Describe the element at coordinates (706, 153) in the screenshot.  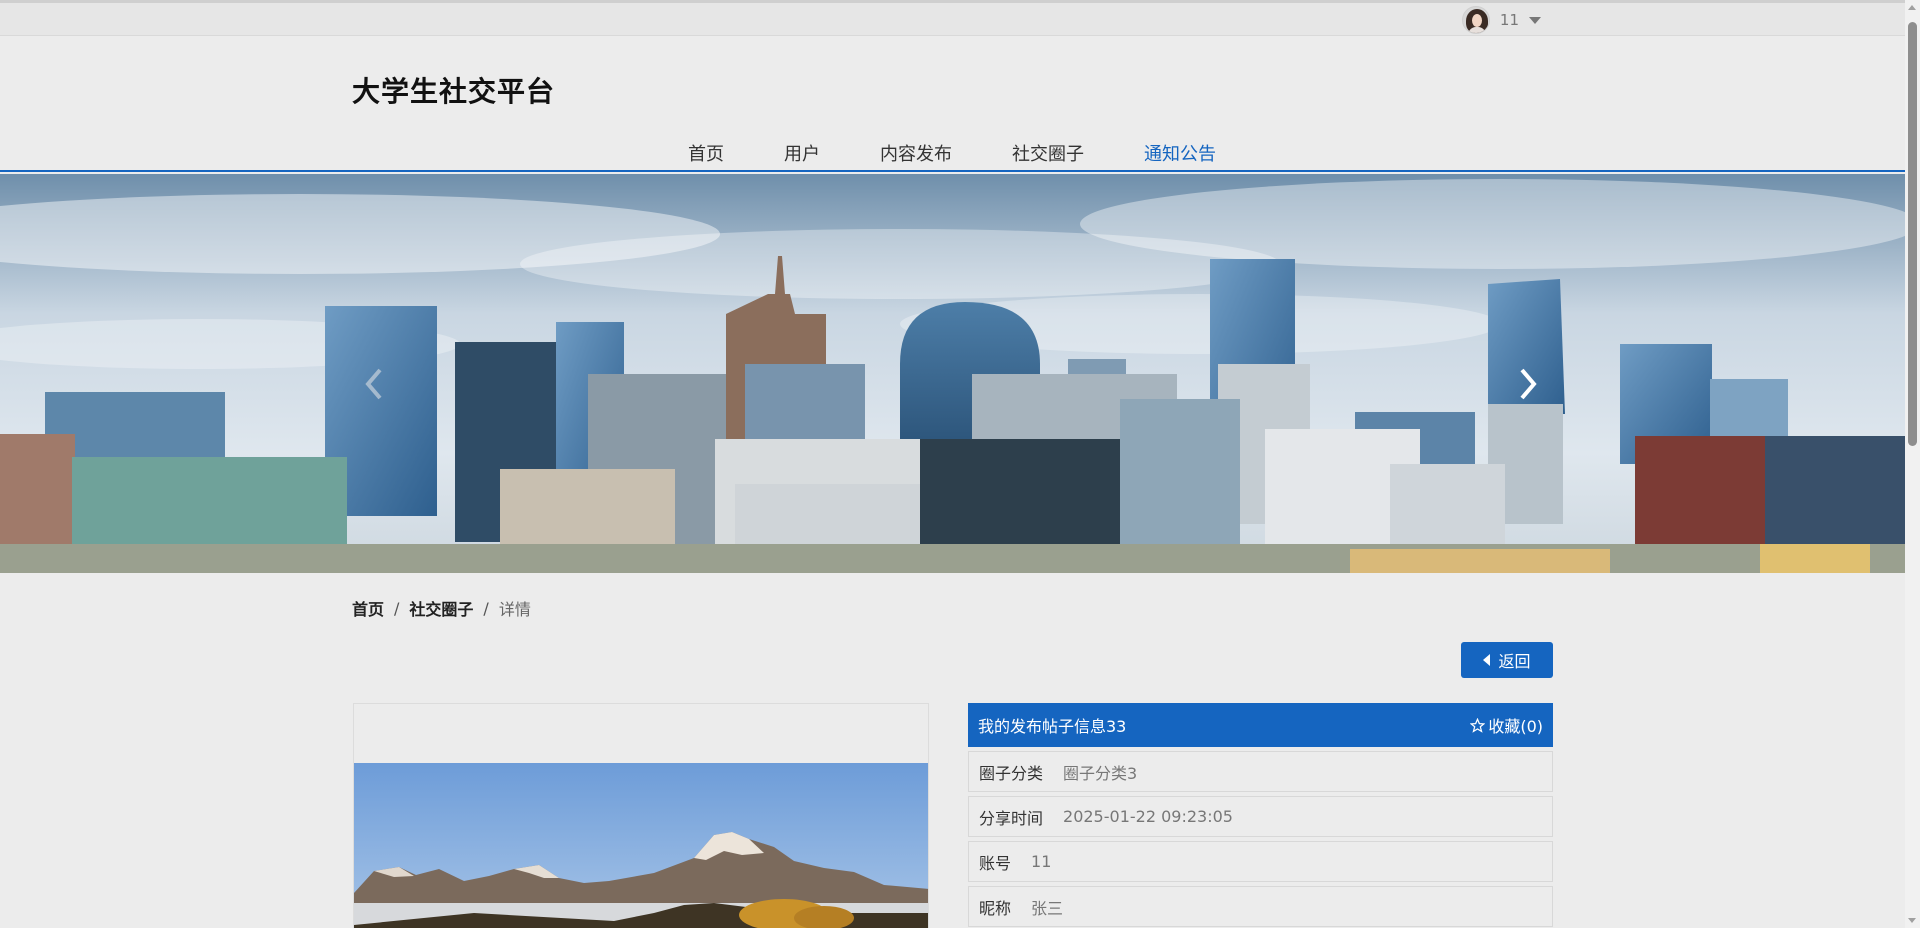
I see `nav-item-home: 首页` at that location.